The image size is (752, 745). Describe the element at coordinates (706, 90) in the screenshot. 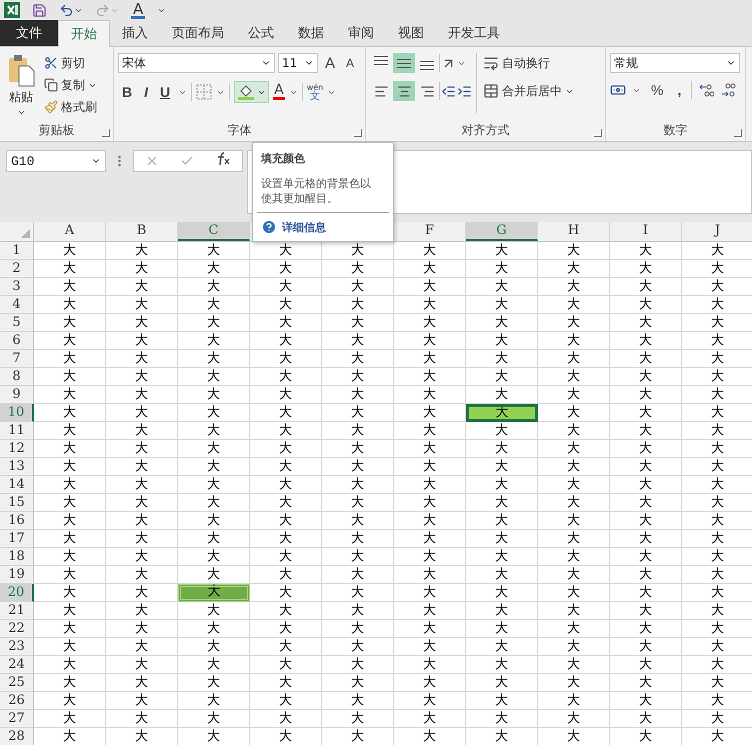

I see `increase-decimal-icon` at that location.